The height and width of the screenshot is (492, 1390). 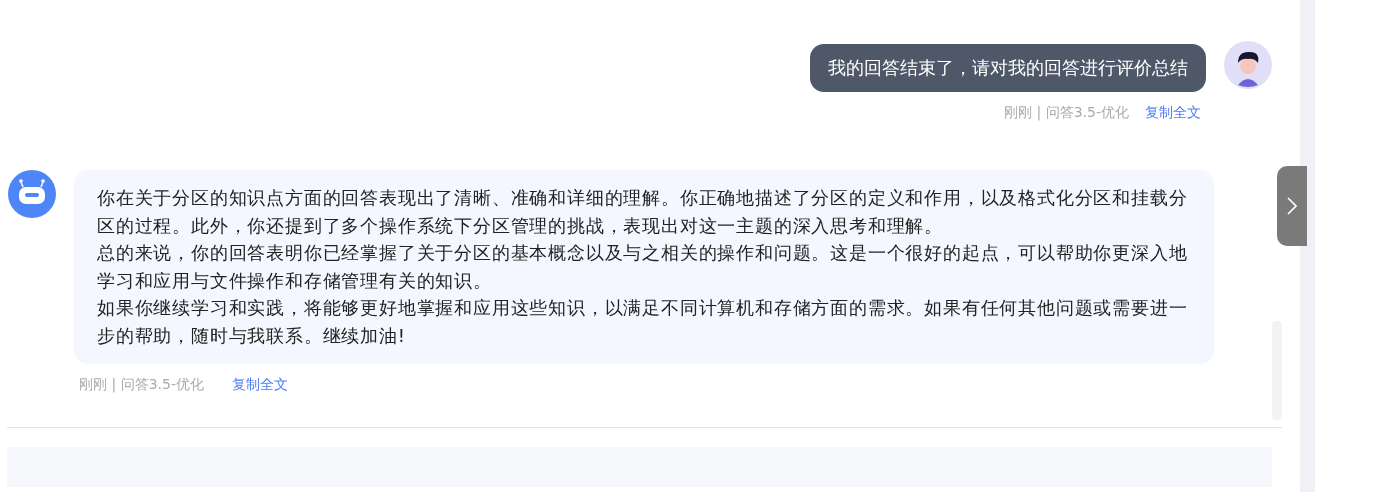 I want to click on user-avatar, so click(x=1248, y=65).